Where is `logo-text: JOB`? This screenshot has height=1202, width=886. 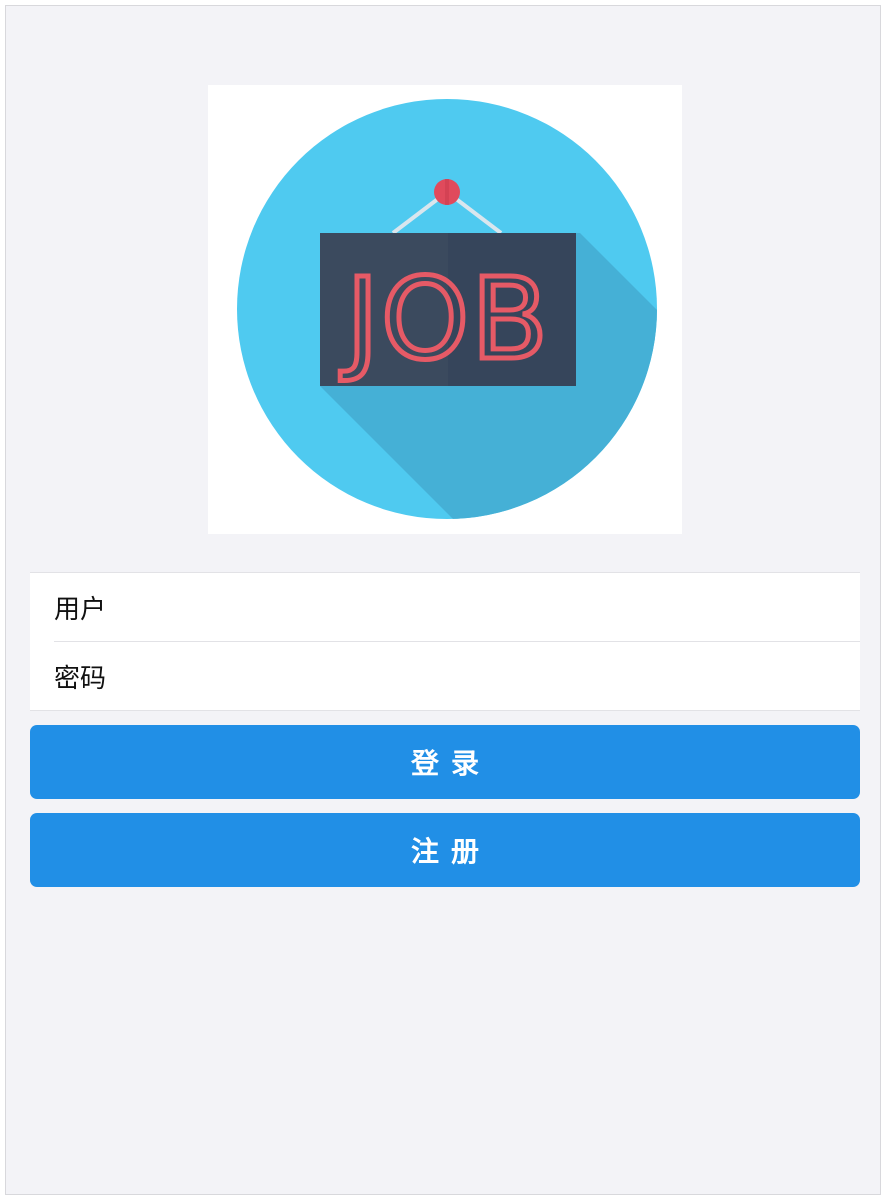
logo-text: JOB is located at coordinates (445, 320).